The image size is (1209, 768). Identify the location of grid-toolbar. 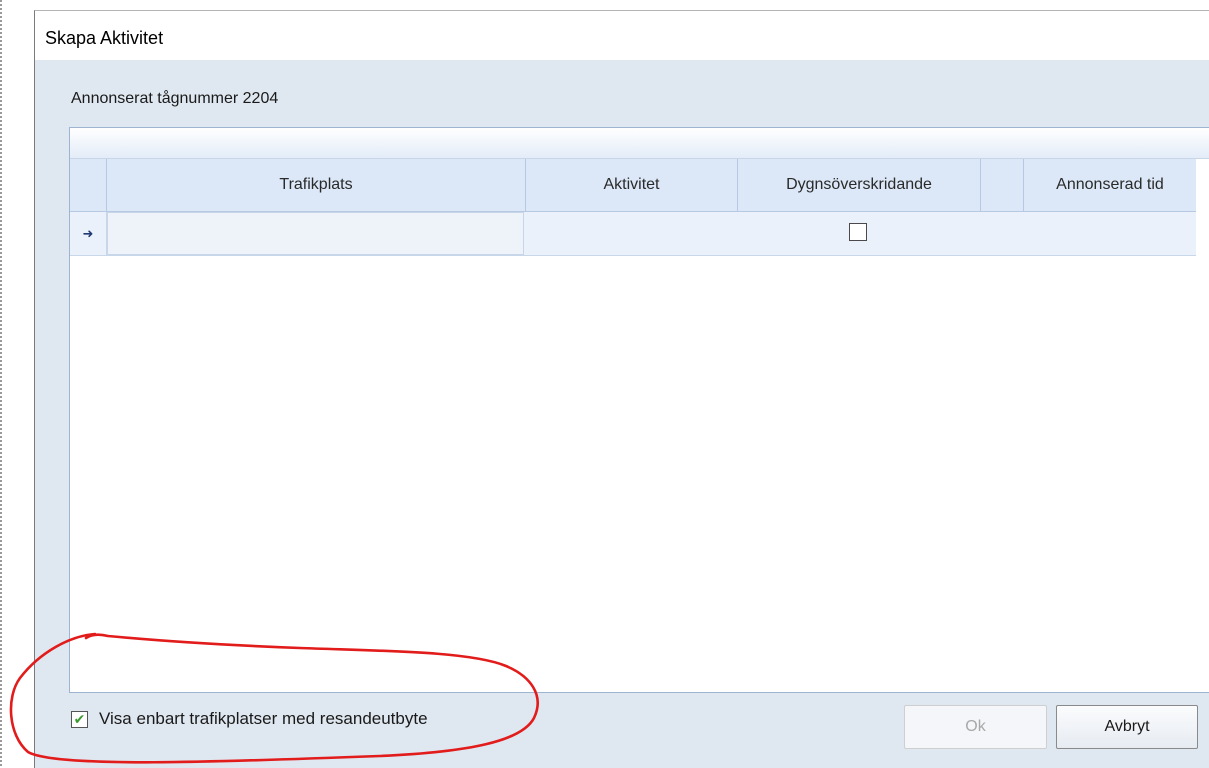
(639, 143).